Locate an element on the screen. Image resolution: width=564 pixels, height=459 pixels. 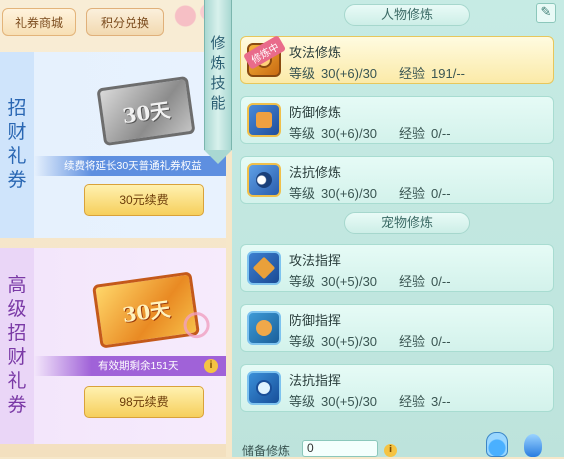
skill-name: 攻法指挥 is located at coordinates (315, 260).